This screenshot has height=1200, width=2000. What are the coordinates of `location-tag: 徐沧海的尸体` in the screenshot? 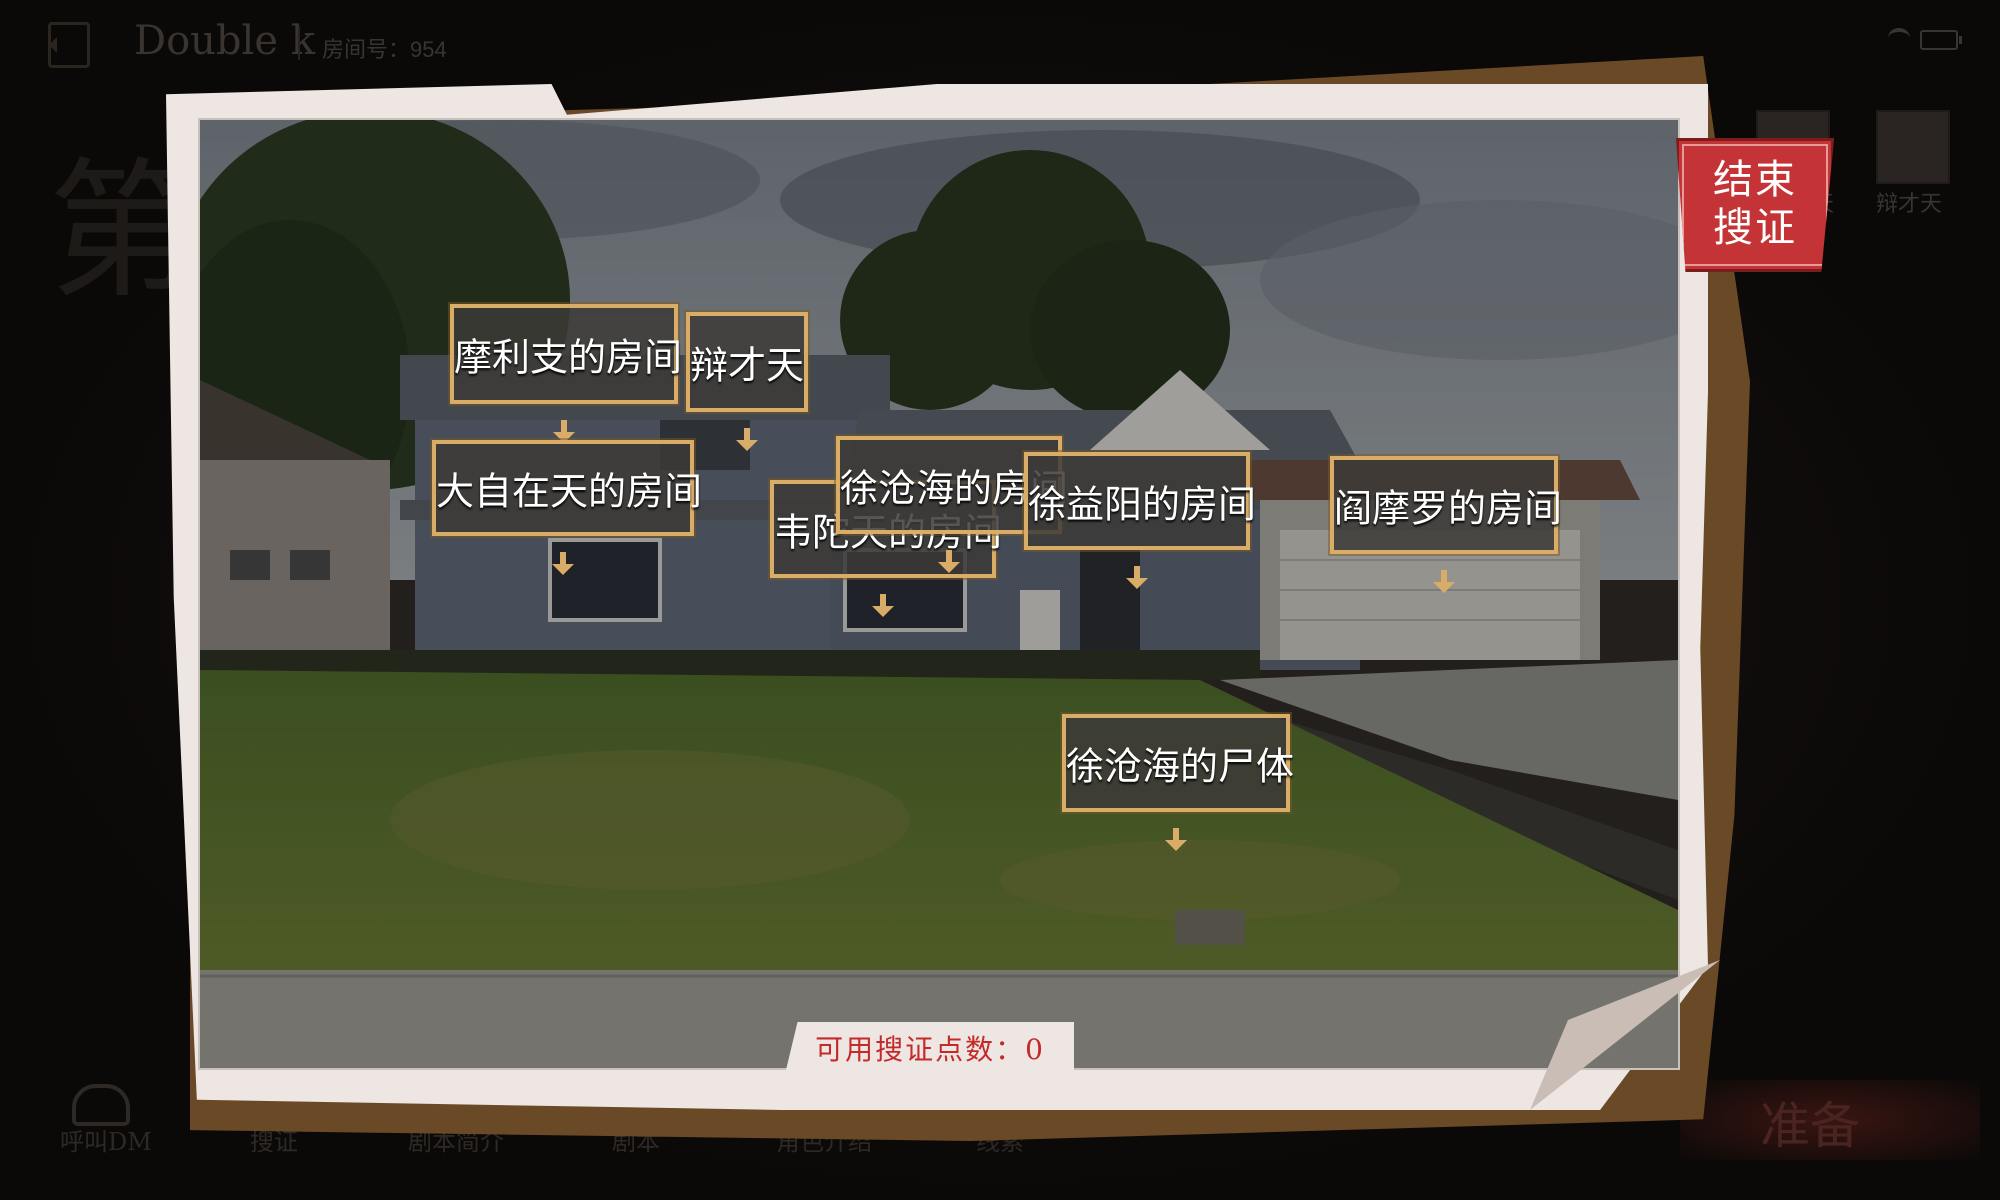 It's located at (1178, 763).